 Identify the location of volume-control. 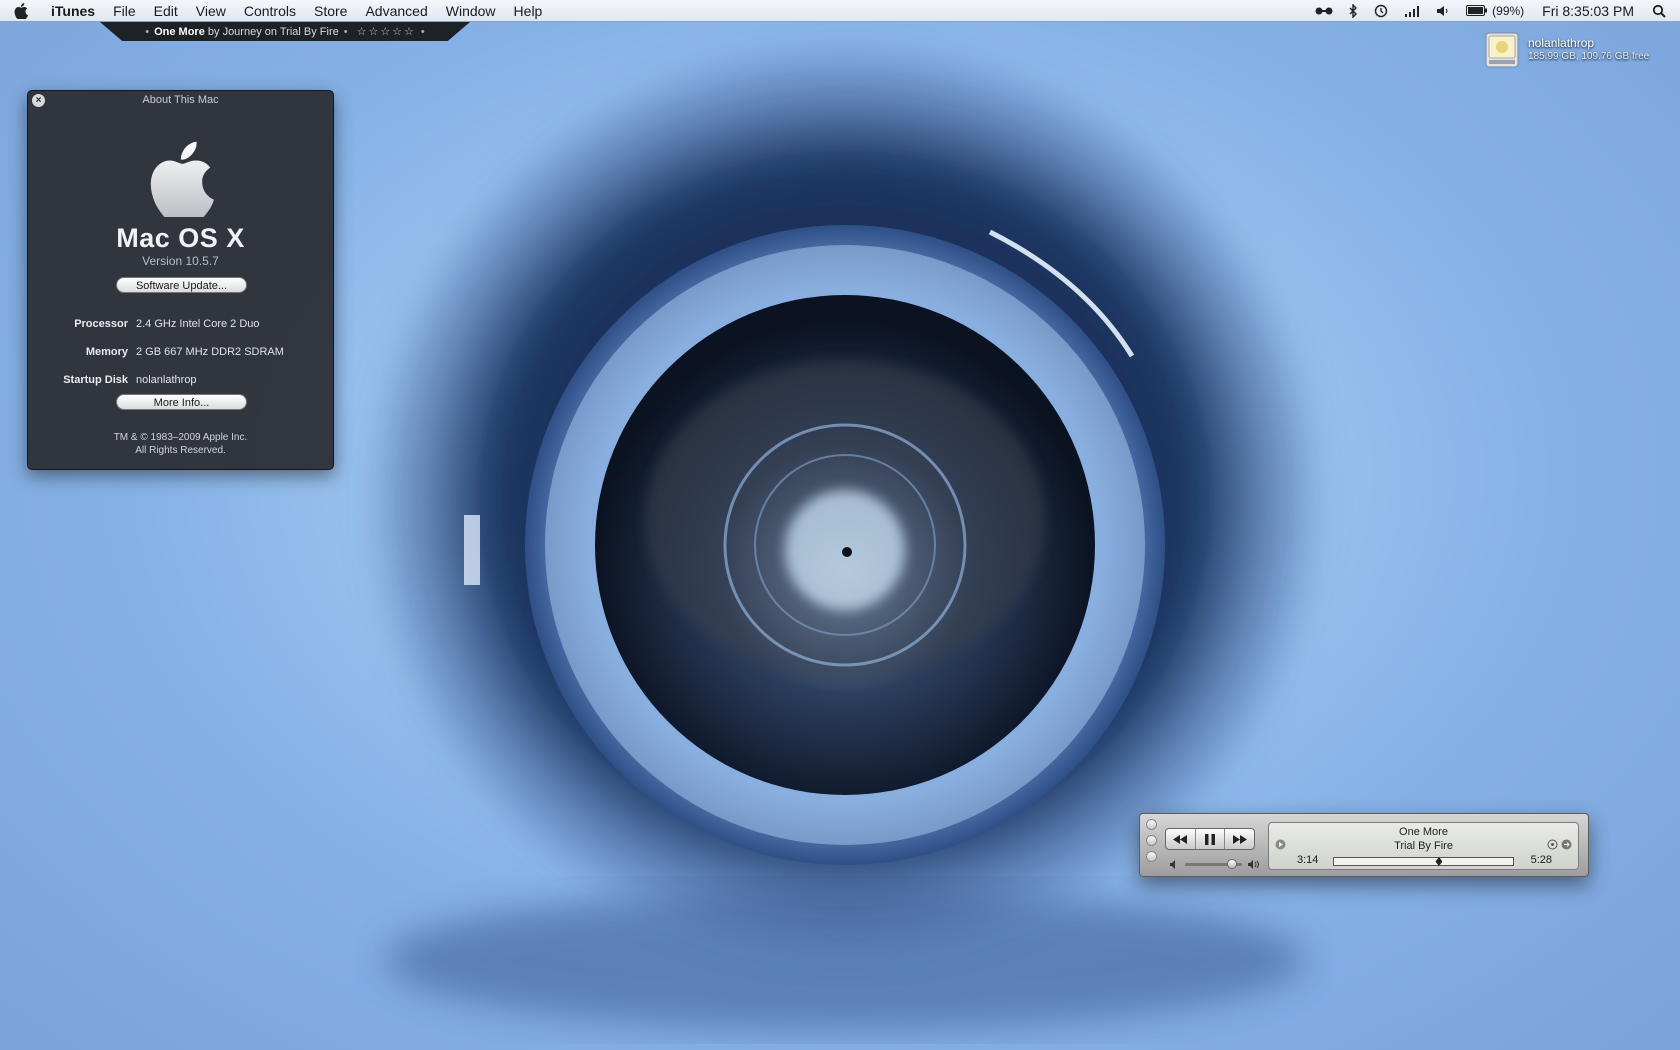
(1215, 864).